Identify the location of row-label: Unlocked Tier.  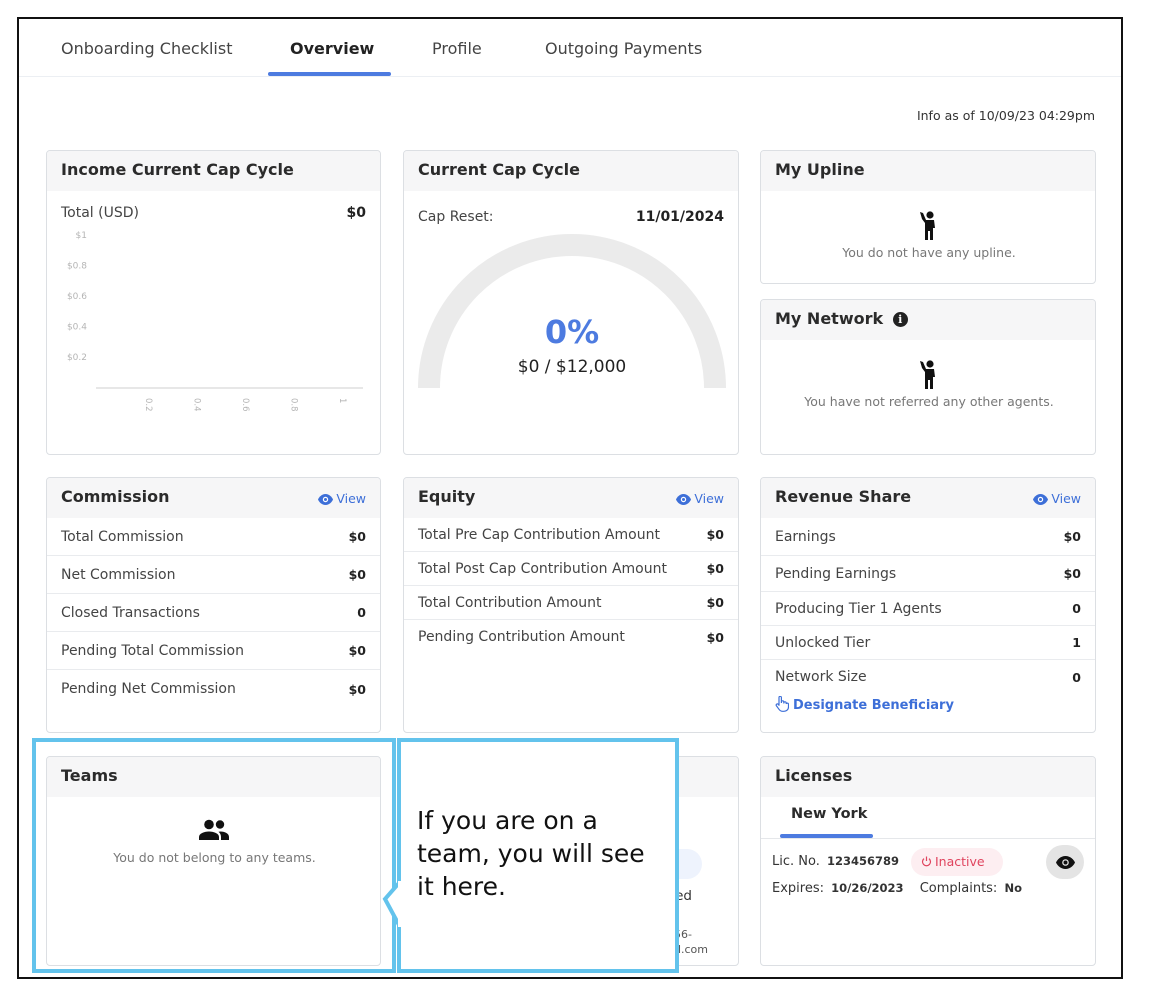
(823, 642).